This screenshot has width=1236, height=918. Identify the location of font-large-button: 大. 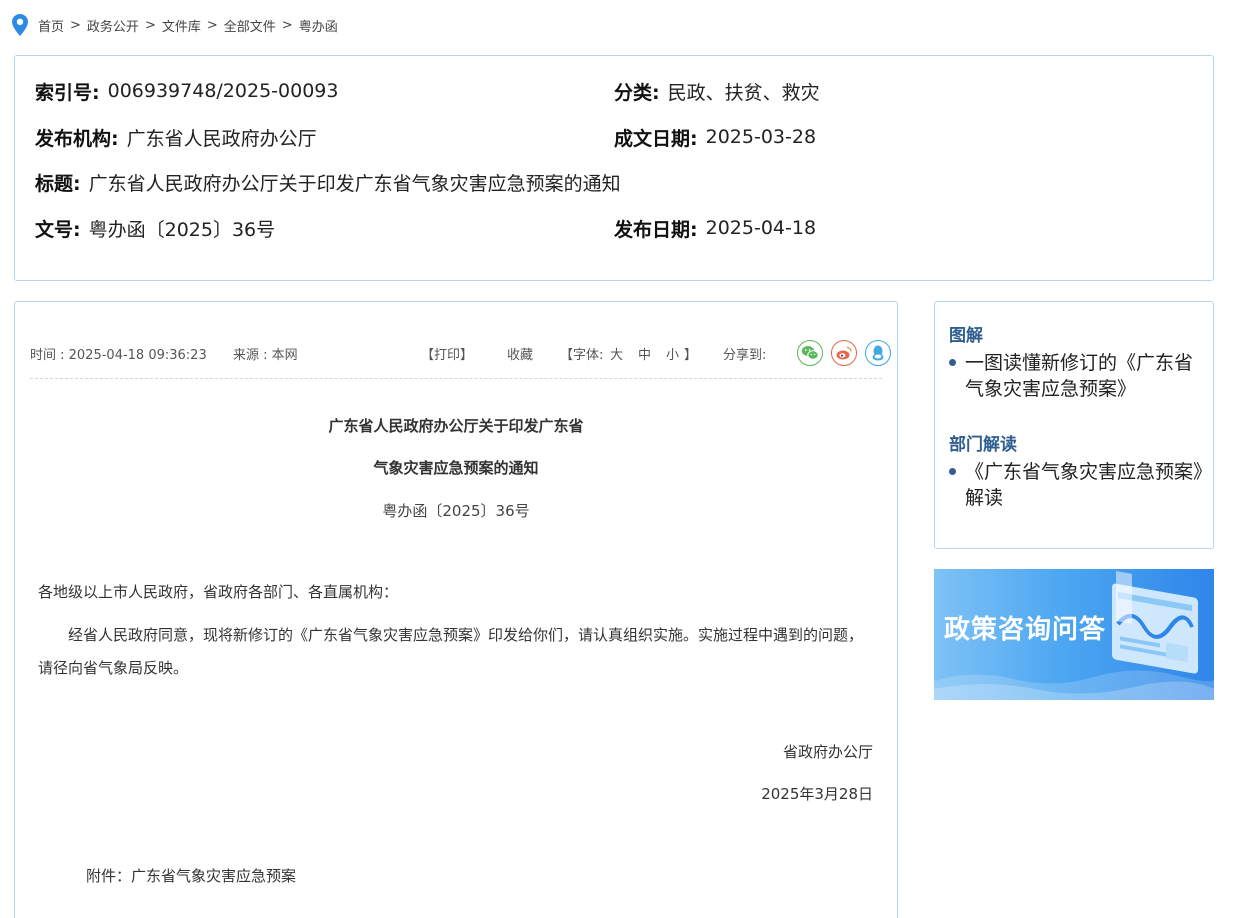
(616, 353).